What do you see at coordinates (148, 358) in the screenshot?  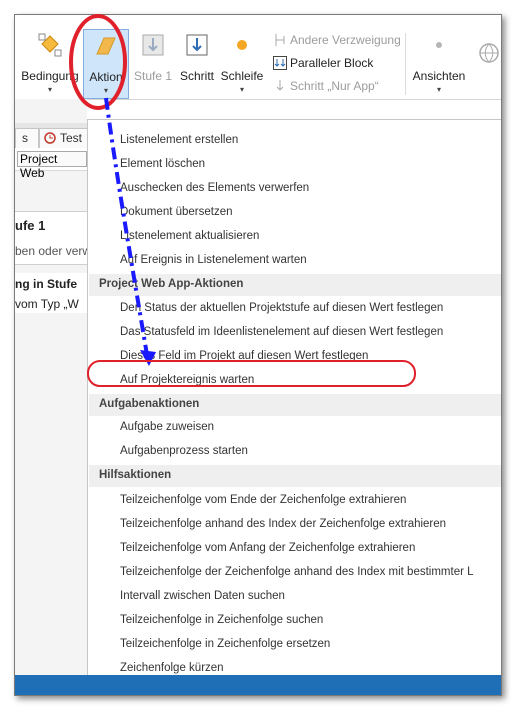 I see `arrowhead-icon` at bounding box center [148, 358].